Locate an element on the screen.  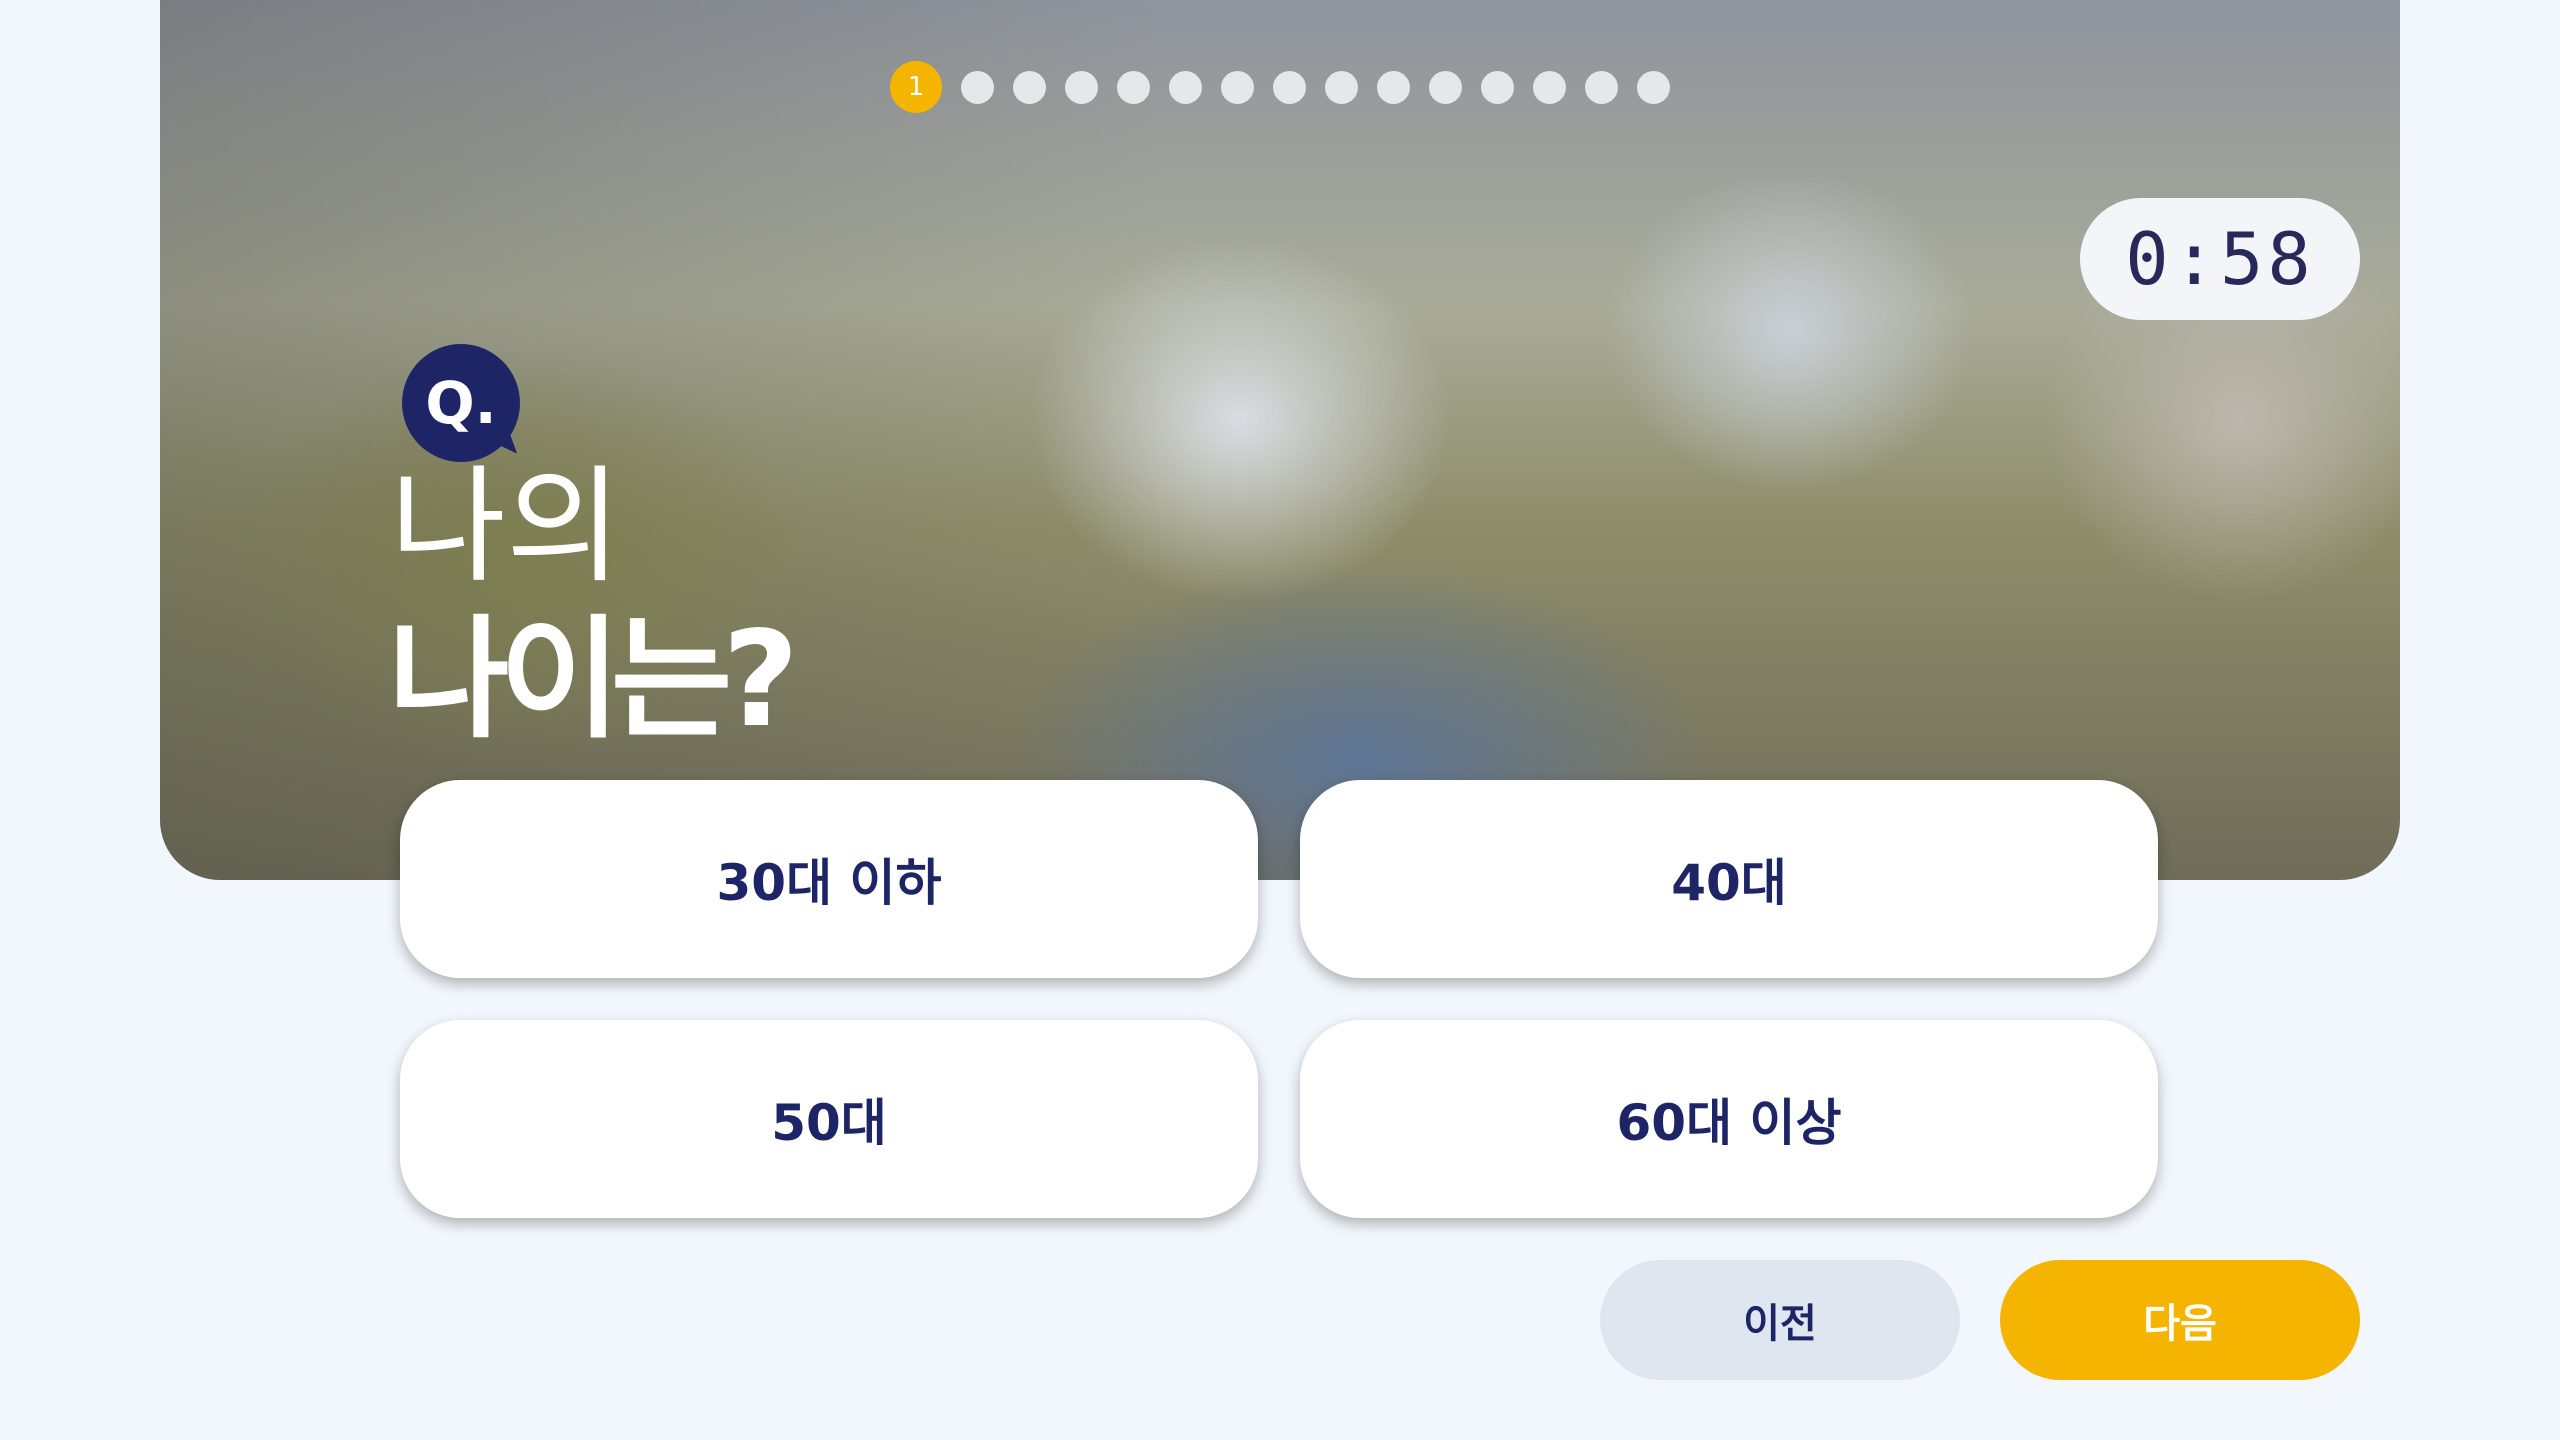
answer-option-button: 50대 is located at coordinates (829, 1119).